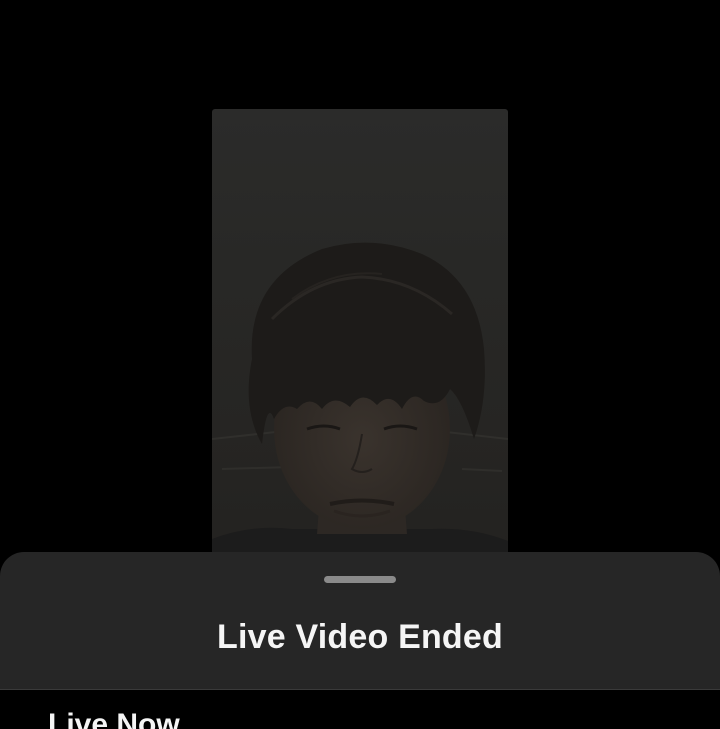 This screenshot has height=729, width=720. Describe the element at coordinates (360, 579) in the screenshot. I see `drag-handle` at that location.